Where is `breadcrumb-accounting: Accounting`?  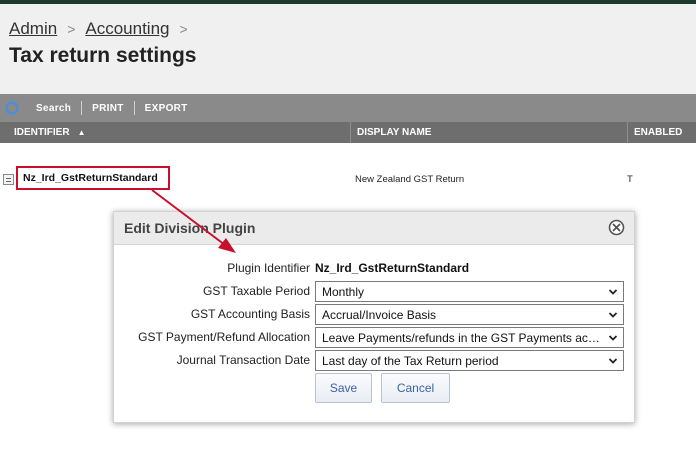
breadcrumb-accounting: Accounting is located at coordinates (127, 29).